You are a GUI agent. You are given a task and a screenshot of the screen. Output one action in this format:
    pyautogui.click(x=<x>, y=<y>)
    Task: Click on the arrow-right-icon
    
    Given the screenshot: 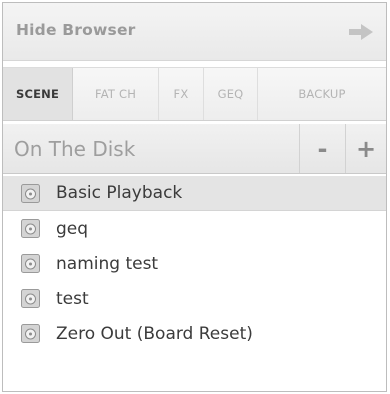 What is the action you would take?
    pyautogui.click(x=361, y=32)
    